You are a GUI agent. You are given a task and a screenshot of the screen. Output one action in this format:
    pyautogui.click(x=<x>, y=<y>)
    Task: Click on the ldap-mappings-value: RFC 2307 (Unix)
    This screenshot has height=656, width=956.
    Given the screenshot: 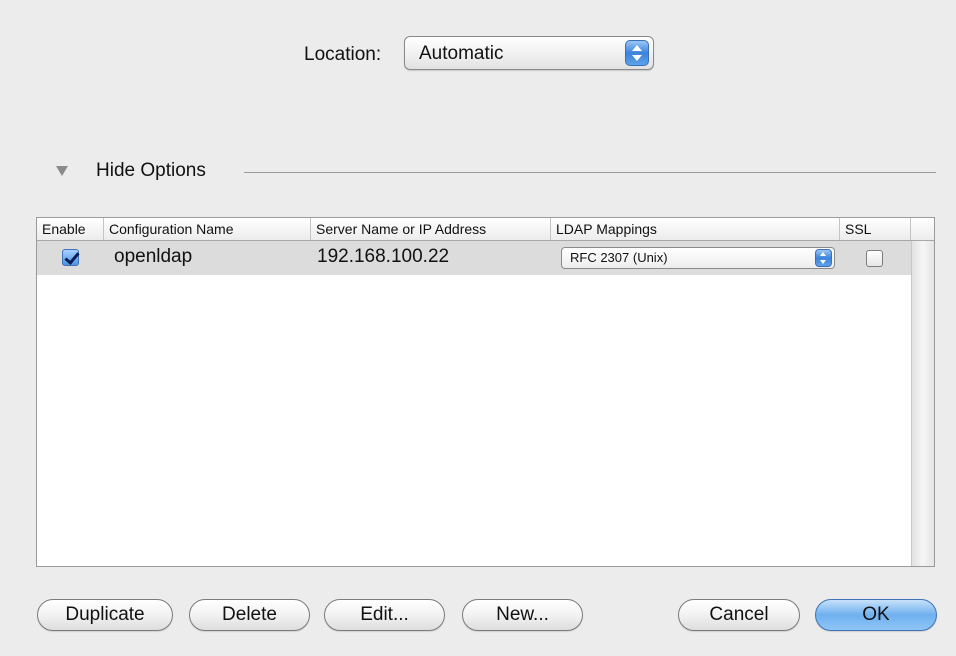 What is the action you would take?
    pyautogui.click(x=619, y=257)
    